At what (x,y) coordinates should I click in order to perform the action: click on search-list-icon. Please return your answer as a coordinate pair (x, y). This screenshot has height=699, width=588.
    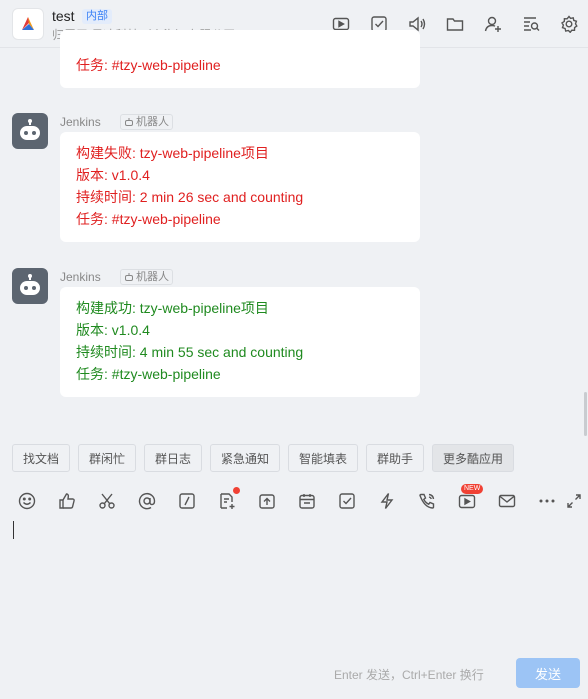
    Looking at the image, I should click on (531, 24).